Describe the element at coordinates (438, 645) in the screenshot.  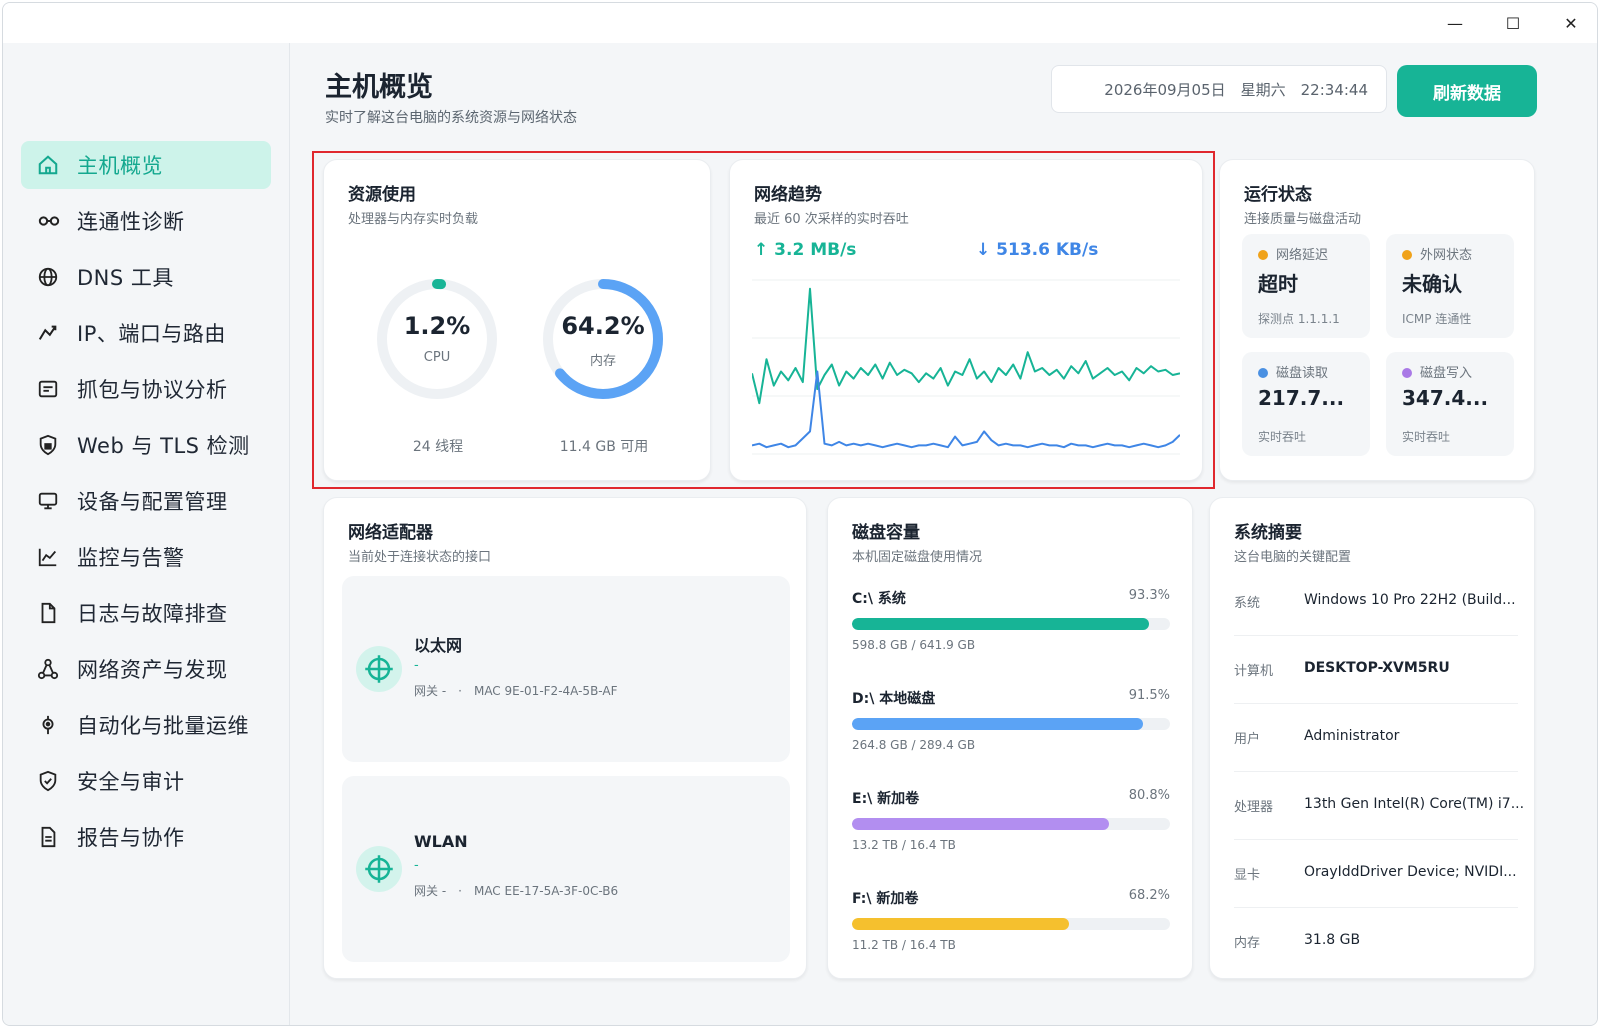
I see `adapter-name: 以太网` at that location.